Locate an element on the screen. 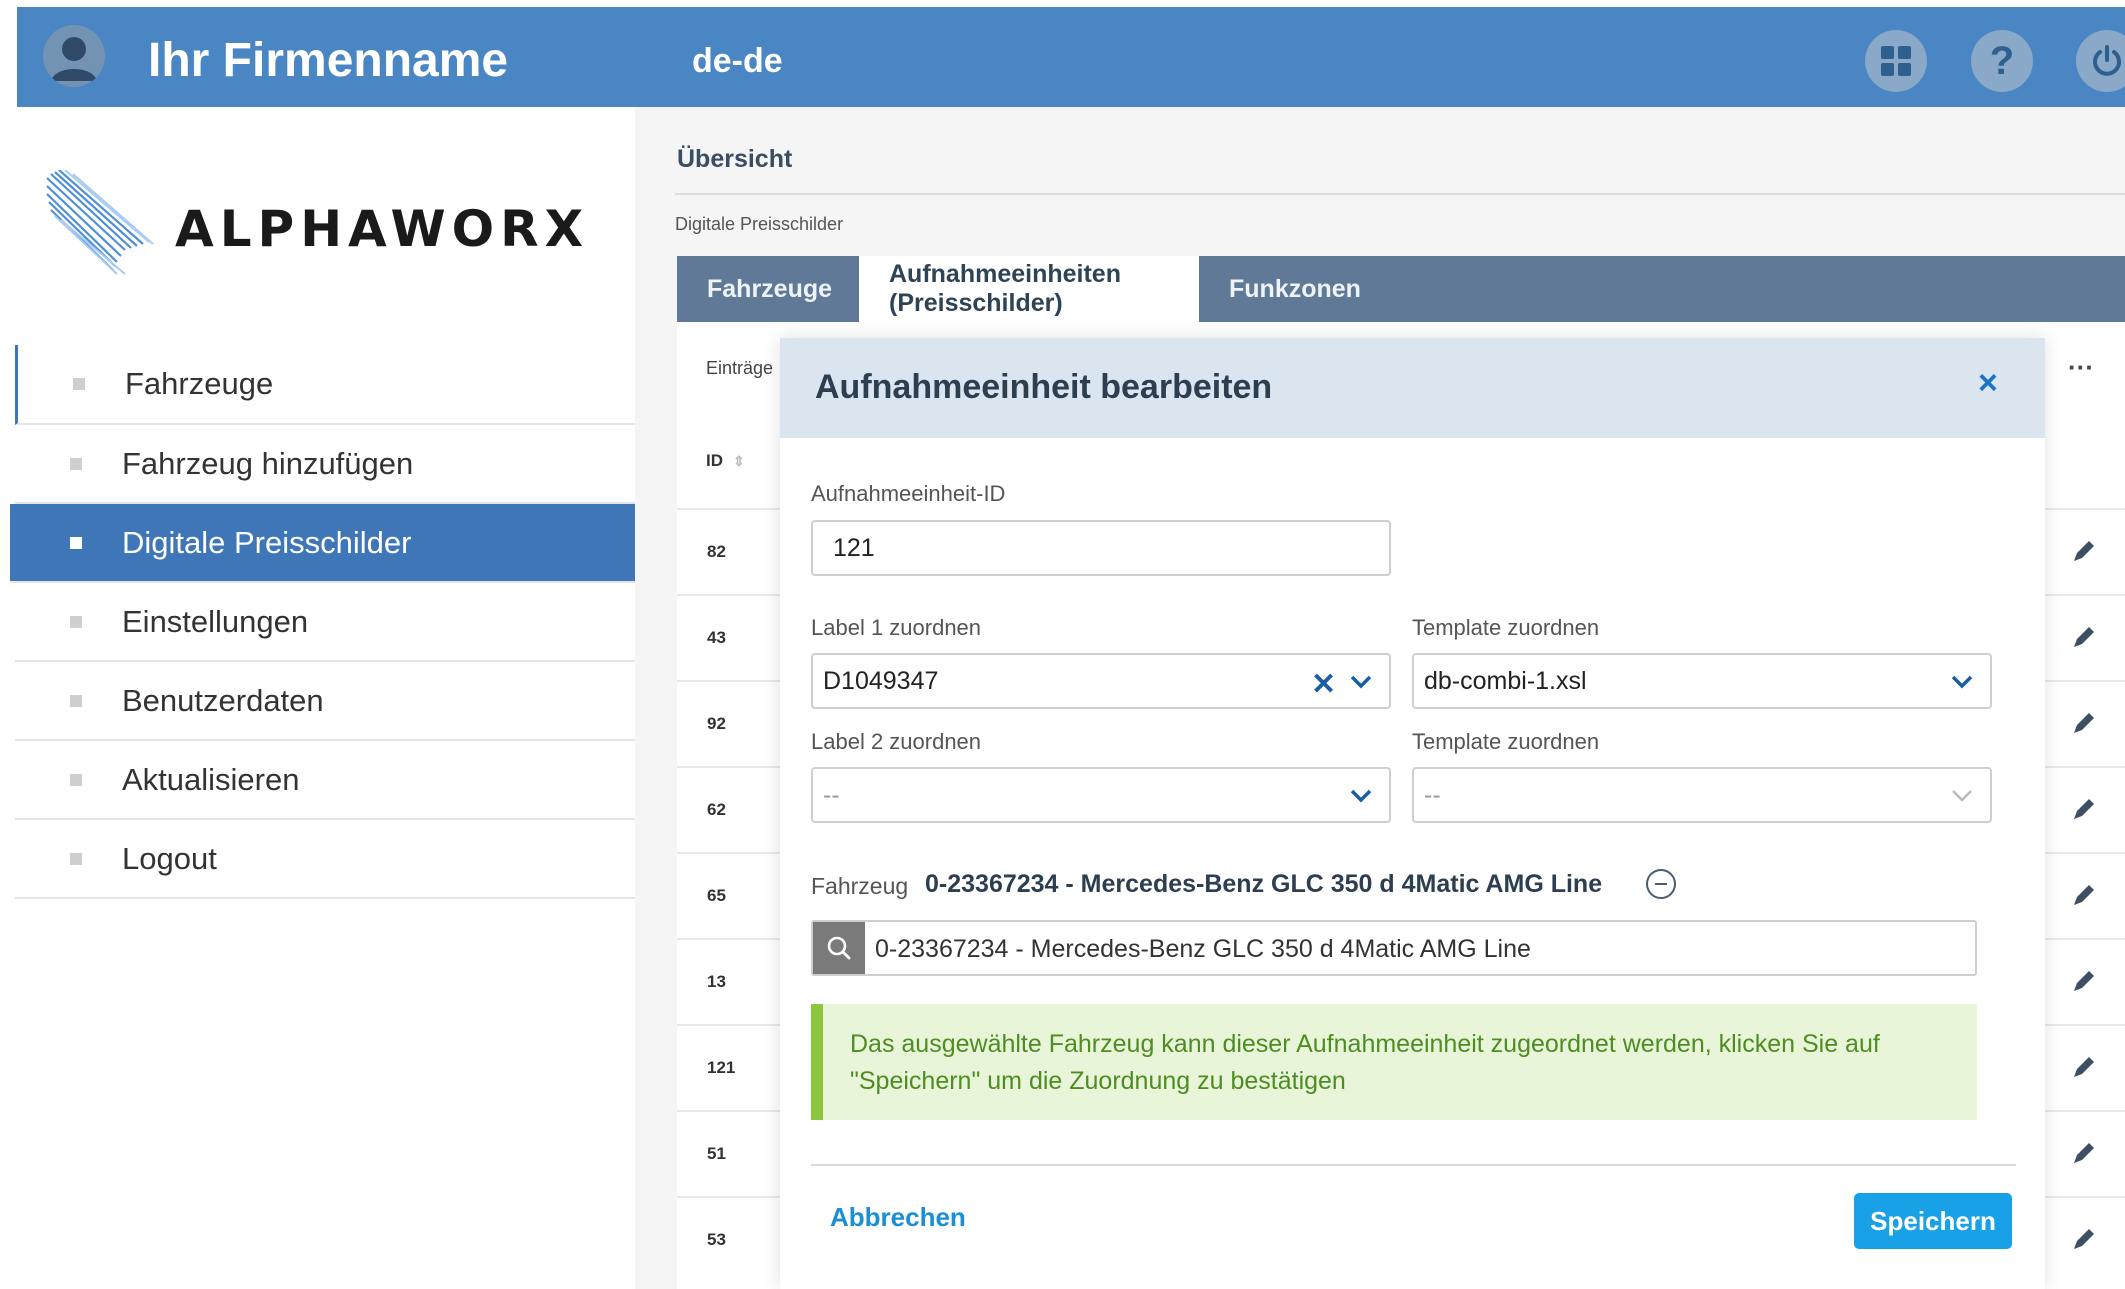  row-id: 53 is located at coordinates (716, 1239).